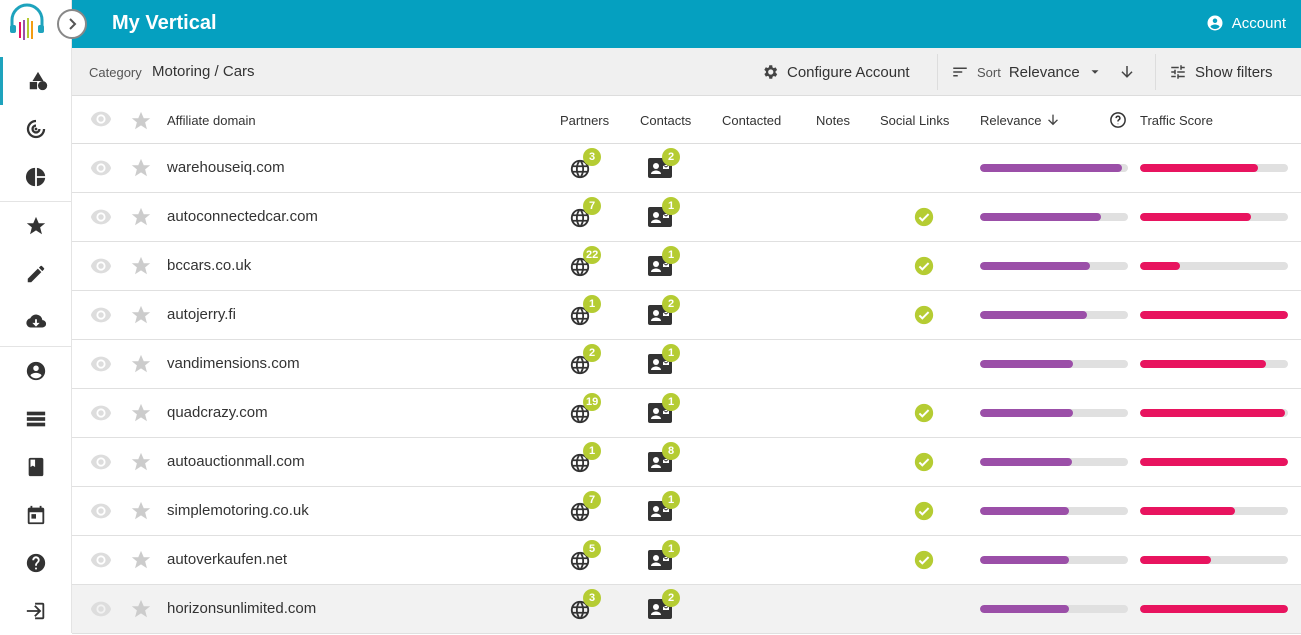 The image size is (1301, 635). Describe the element at coordinates (36, 515) in the screenshot. I see `sidebar-item-calendar` at that location.